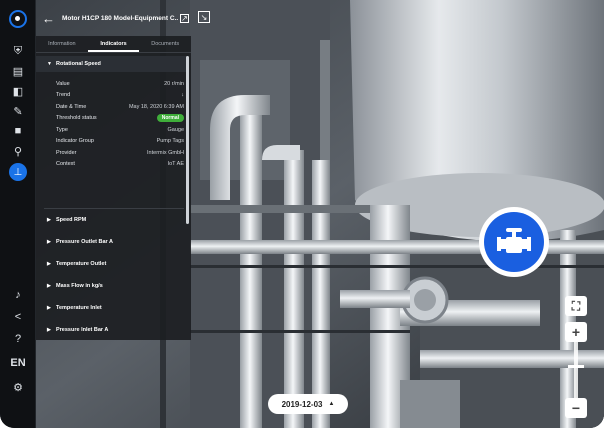 The width and height of the screenshot is (608, 432). Describe the element at coordinates (165, 152) in the screenshot. I see `detail-value: Intermix GmbH` at that location.